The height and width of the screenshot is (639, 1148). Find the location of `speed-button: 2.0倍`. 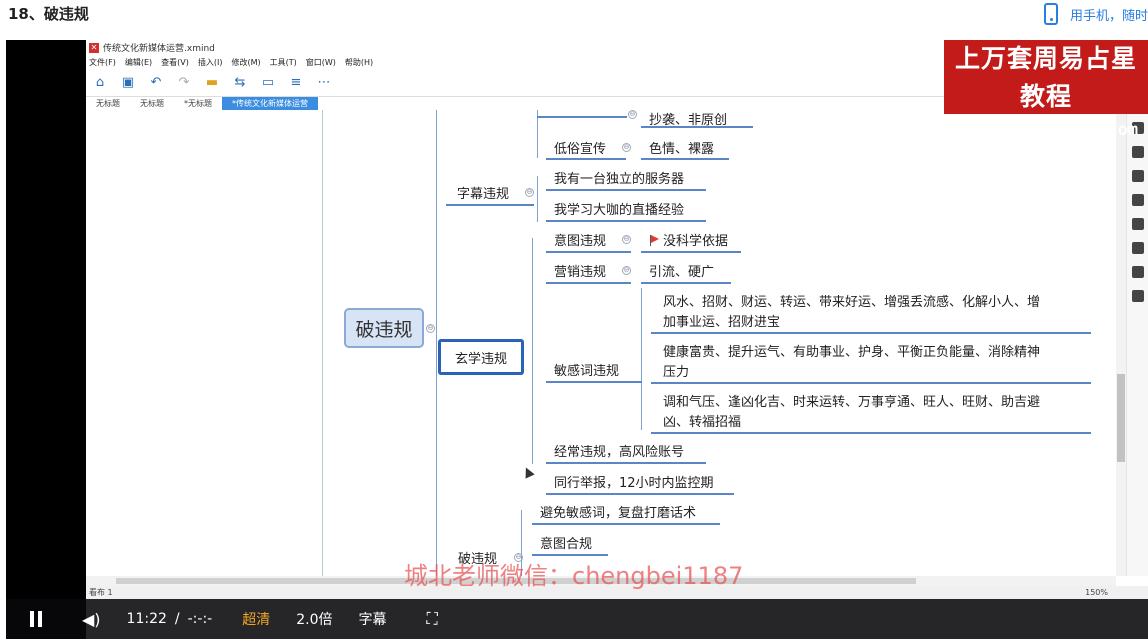

speed-button: 2.0倍 is located at coordinates (314, 619).